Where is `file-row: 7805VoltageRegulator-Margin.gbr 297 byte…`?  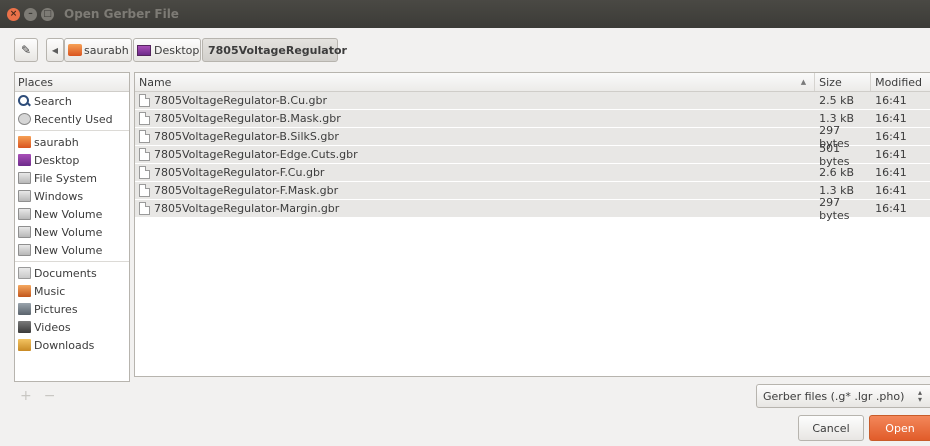 file-row: 7805VoltageRegulator-Margin.gbr 297 byte… is located at coordinates (532, 209).